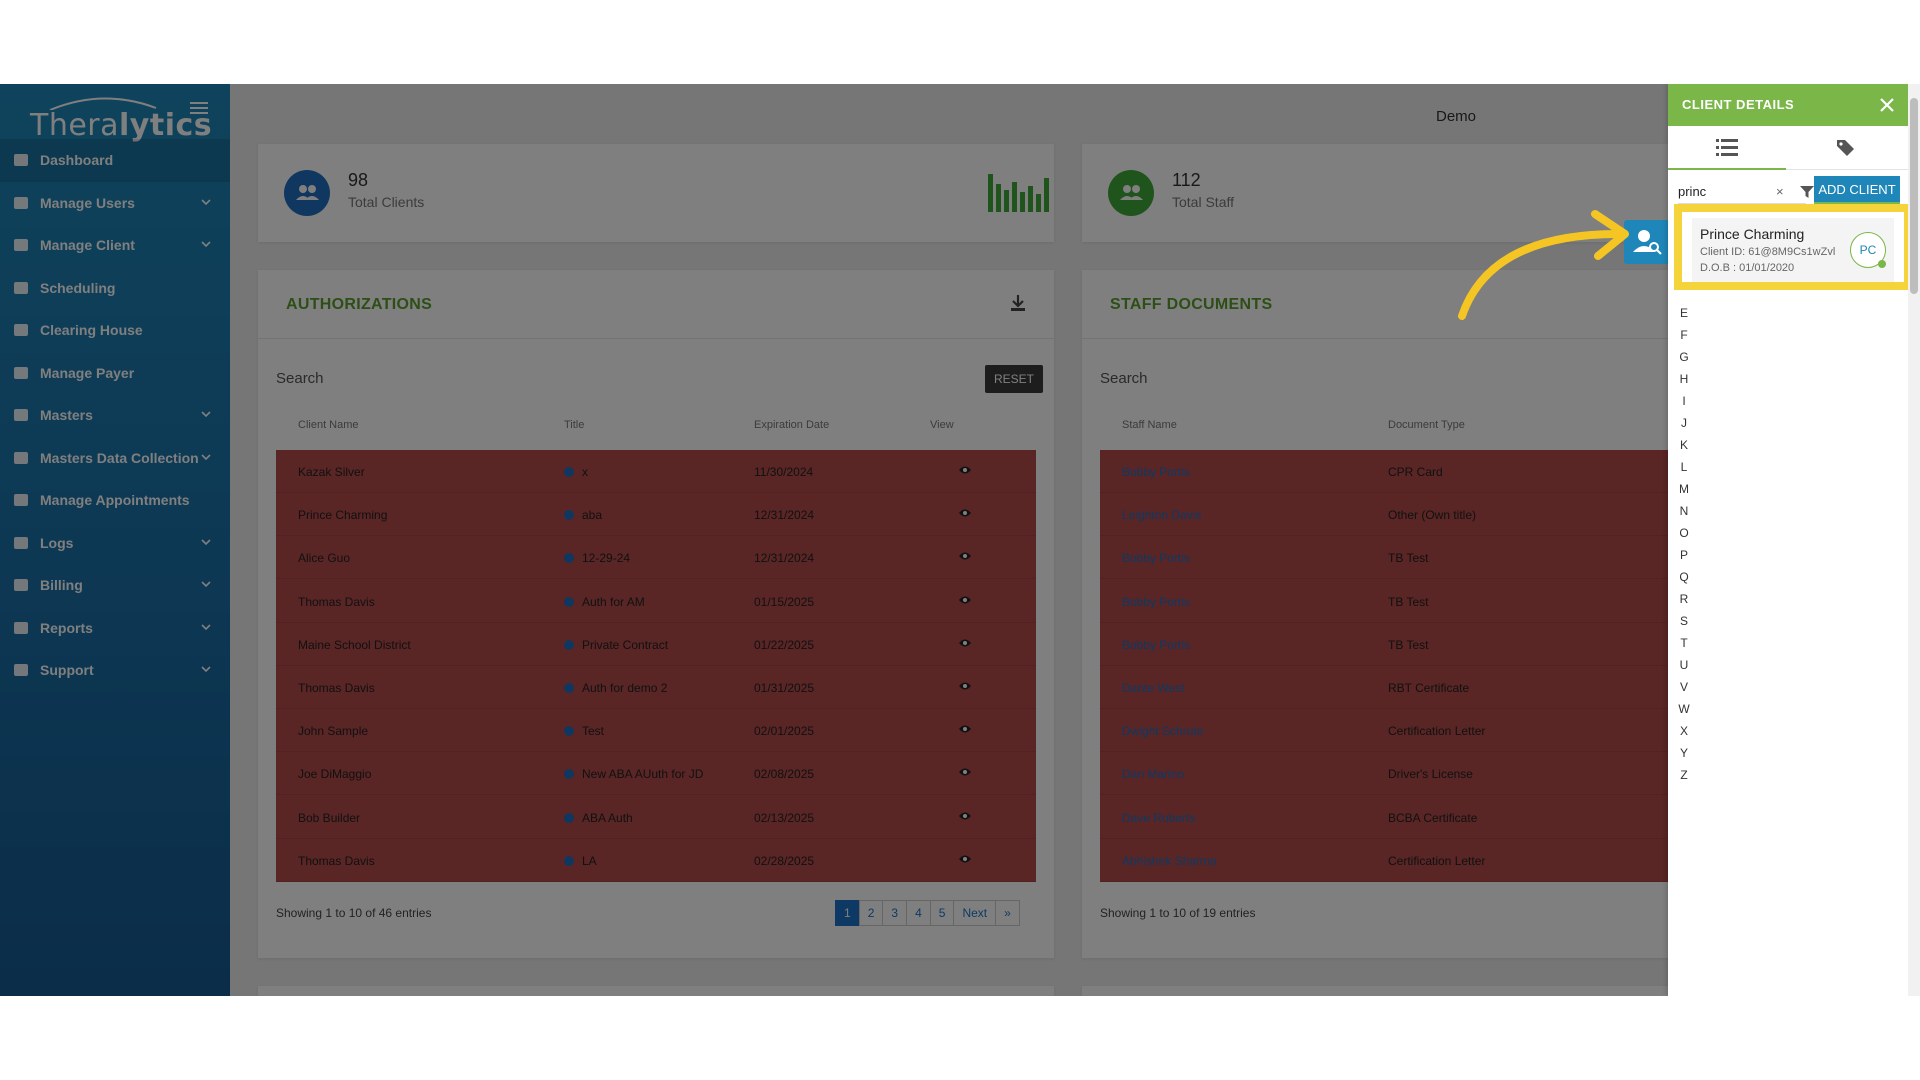 The width and height of the screenshot is (1920, 1080). What do you see at coordinates (1684, 731) in the screenshot?
I see `alphabet-letter: X` at bounding box center [1684, 731].